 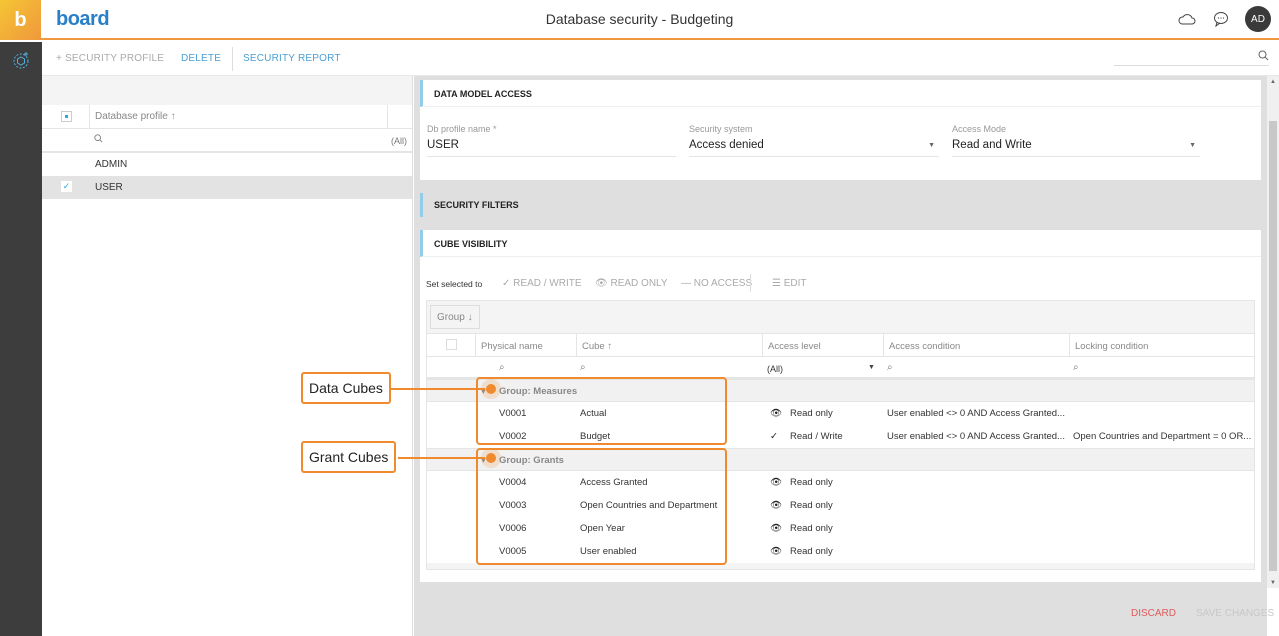 What do you see at coordinates (525, 345) in the screenshot?
I see `column-physical-name: Physical name` at bounding box center [525, 345].